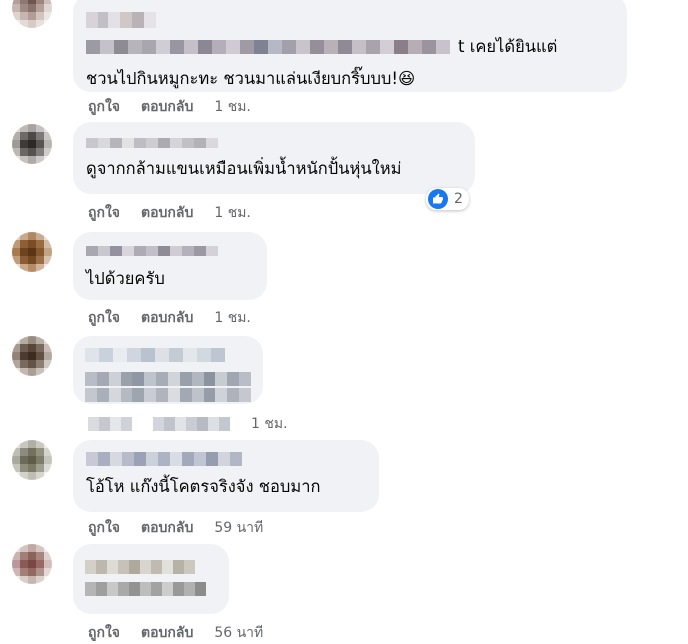 This screenshot has height=644, width=688. Describe the element at coordinates (170, 266) in the screenshot. I see `comment-bubble: ไปด้วยครับ` at that location.